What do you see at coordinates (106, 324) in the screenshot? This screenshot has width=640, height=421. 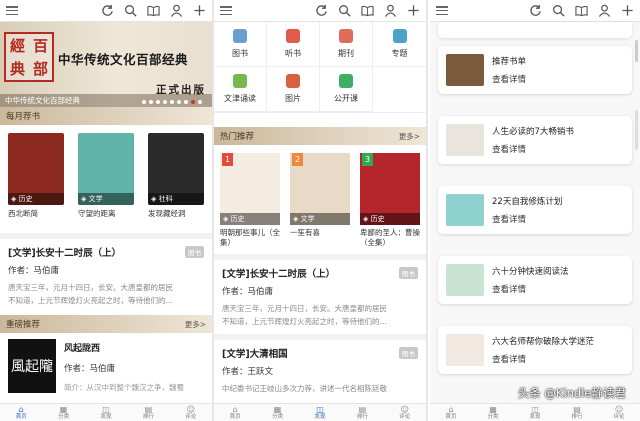 I see `featured-section-header: 重磅推荐 更多>` at bounding box center [106, 324].